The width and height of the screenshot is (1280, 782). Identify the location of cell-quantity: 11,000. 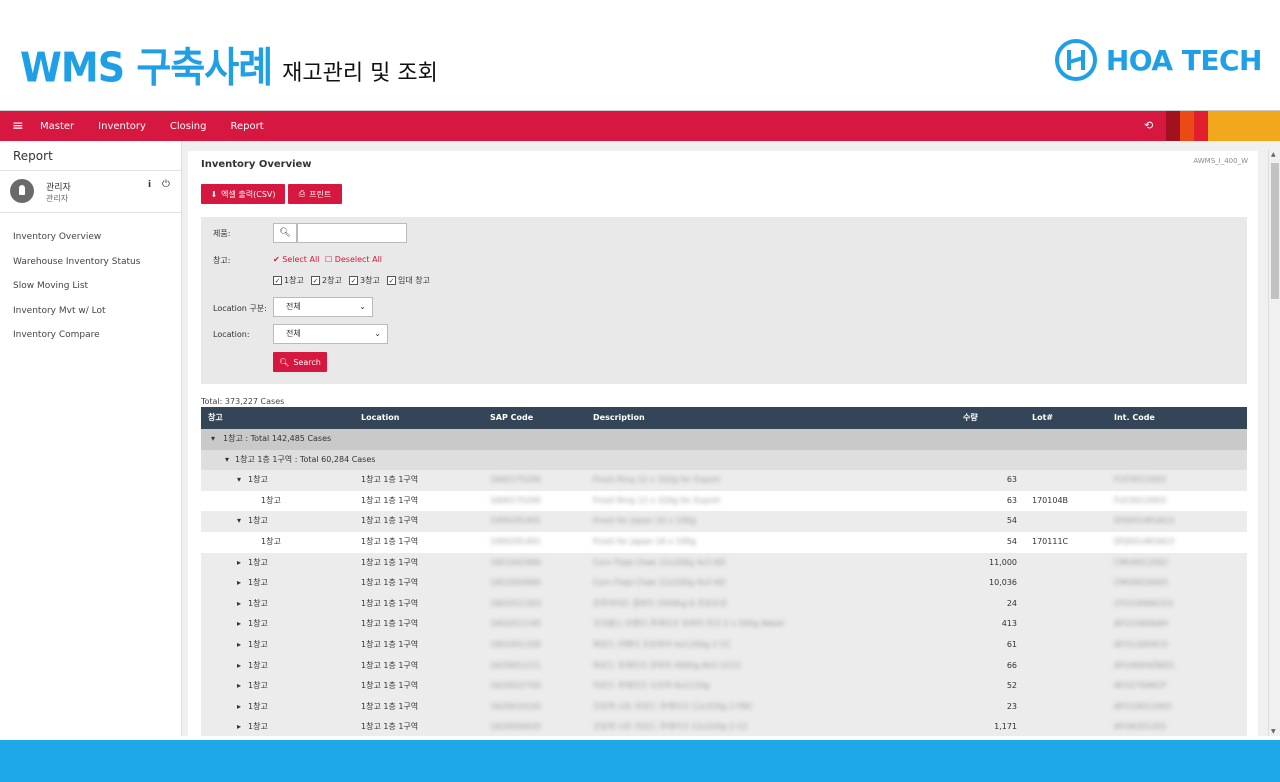
(1003, 562).